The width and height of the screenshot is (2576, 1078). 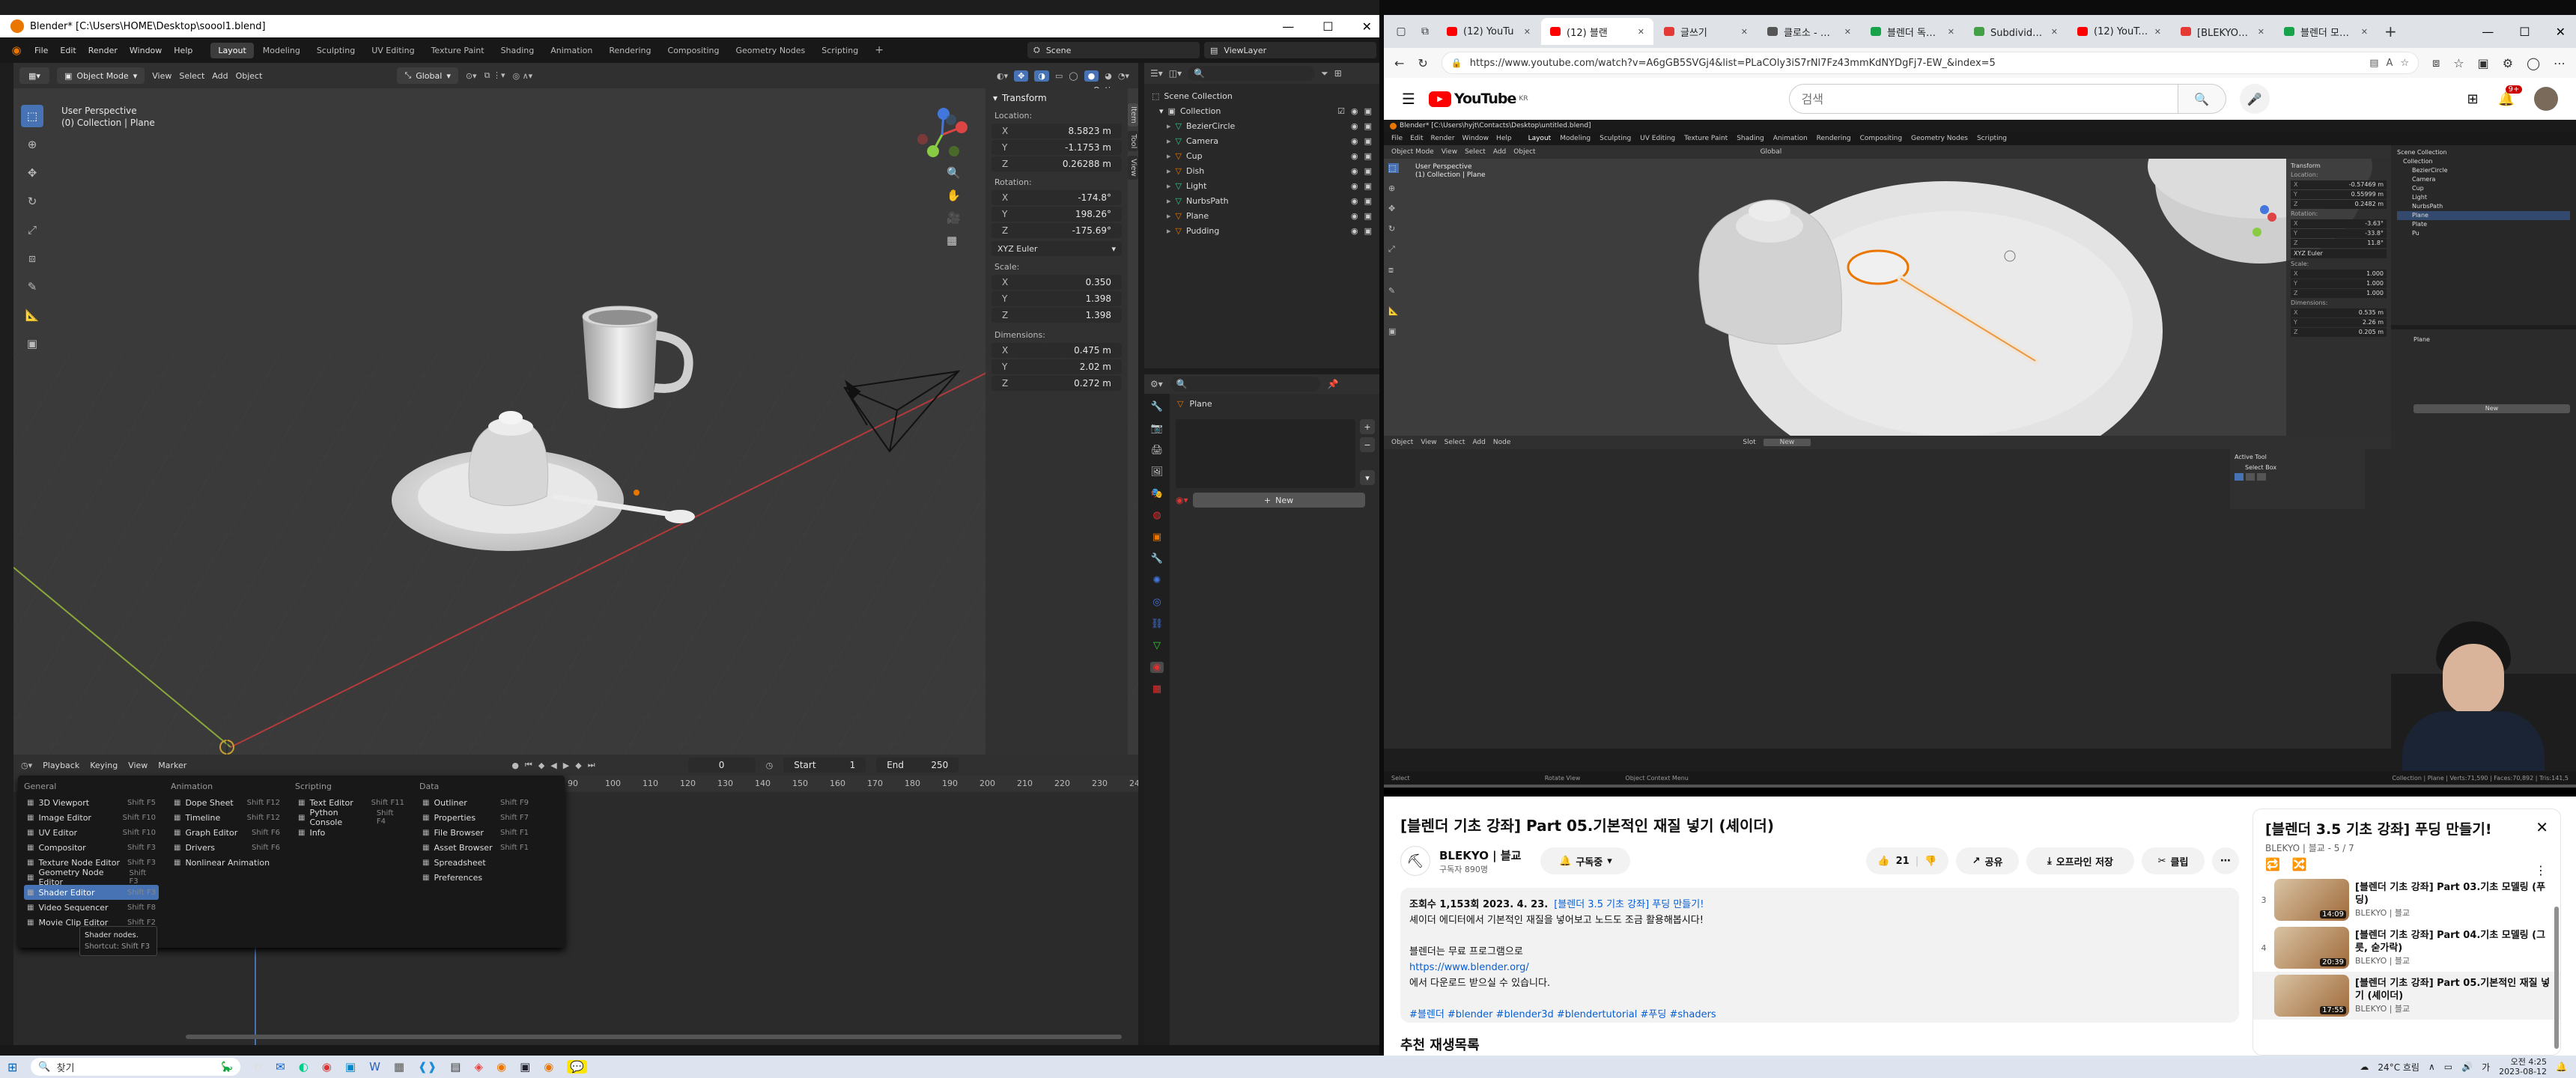 What do you see at coordinates (258, 1067) in the screenshot?
I see `task-view-icon: ⧉` at bounding box center [258, 1067].